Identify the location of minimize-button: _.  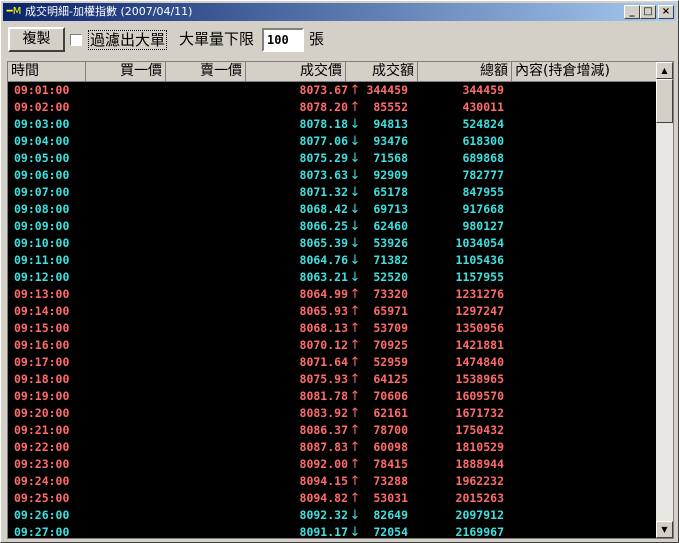
(632, 12).